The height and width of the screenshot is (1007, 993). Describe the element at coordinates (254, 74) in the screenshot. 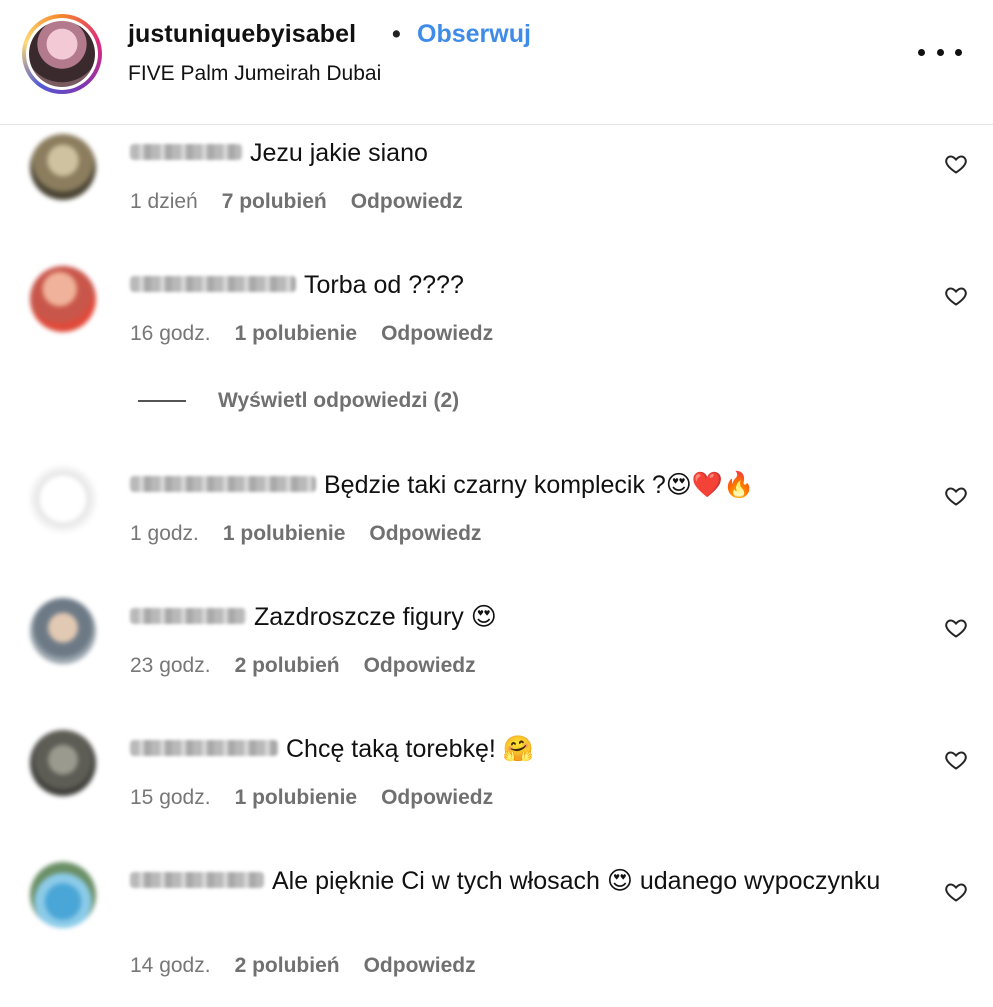

I see `location-link: FIVE Palm Jumeirah Dubai` at that location.